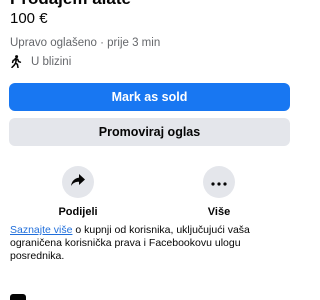 This screenshot has width=320, height=300. Describe the element at coordinates (29, 18) in the screenshot. I see `listing-price: 100 €` at that location.